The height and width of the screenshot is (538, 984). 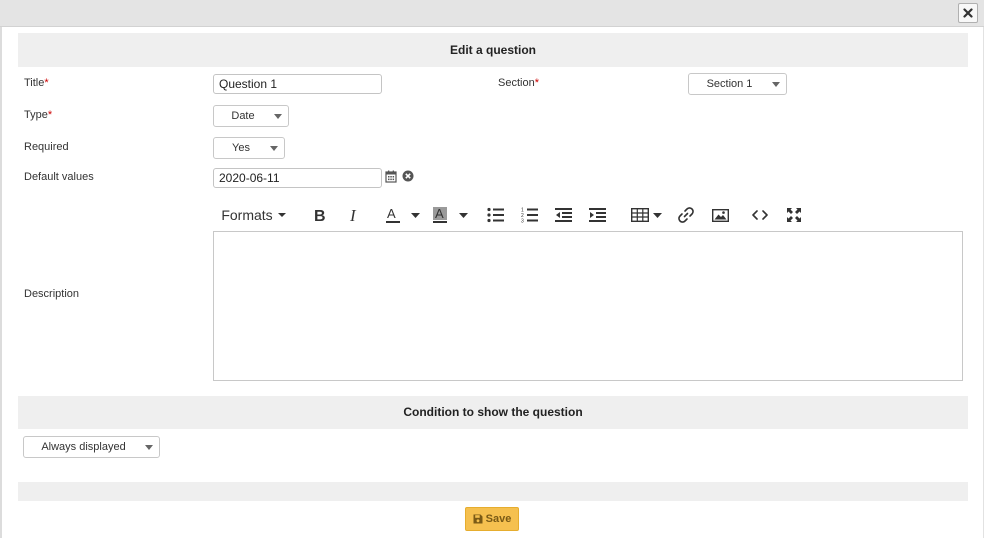 I want to click on edit-question-title: Edit a question, so click(x=492, y=50).